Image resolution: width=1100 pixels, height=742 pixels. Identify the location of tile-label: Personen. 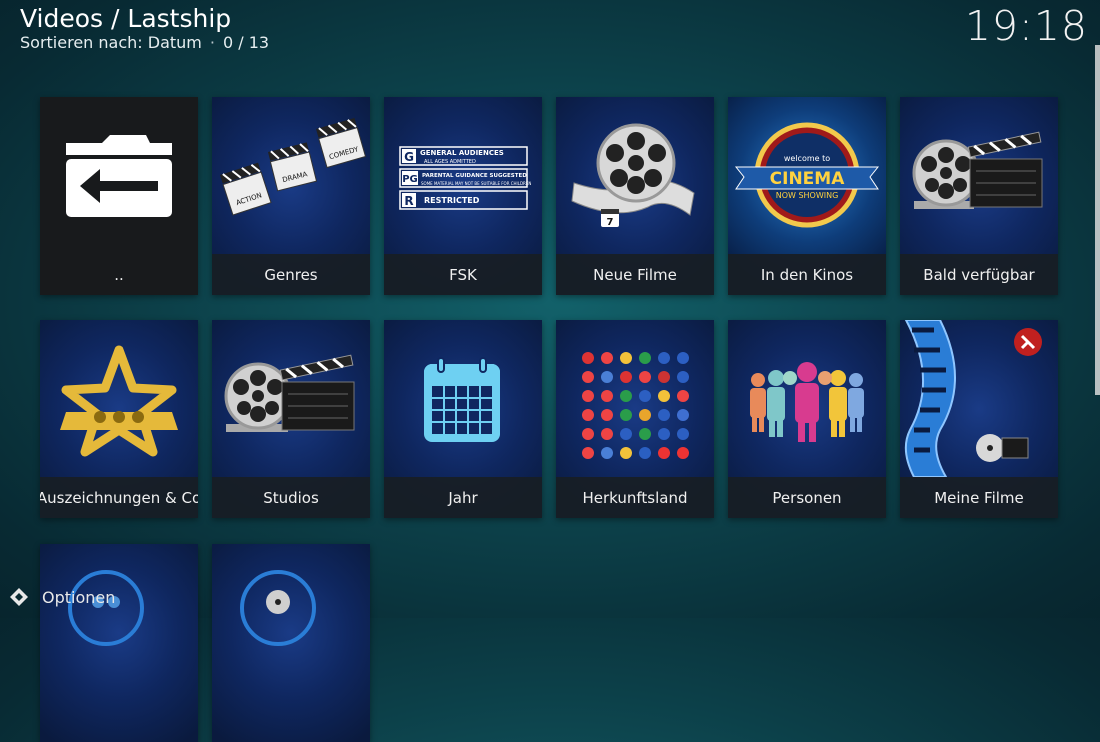
(807, 497).